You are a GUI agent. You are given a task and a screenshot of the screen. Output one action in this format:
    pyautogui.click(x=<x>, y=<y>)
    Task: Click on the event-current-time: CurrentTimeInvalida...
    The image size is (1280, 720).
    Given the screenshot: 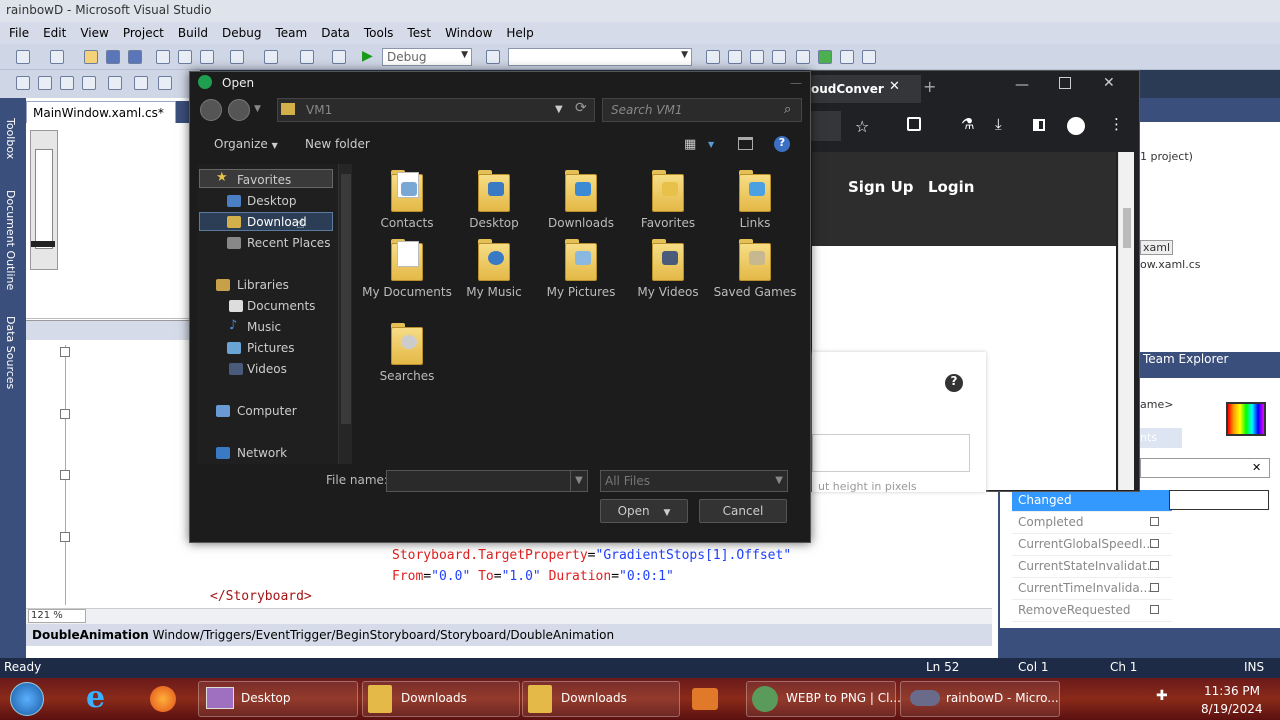 What is the action you would take?
    pyautogui.click(x=1092, y=589)
    